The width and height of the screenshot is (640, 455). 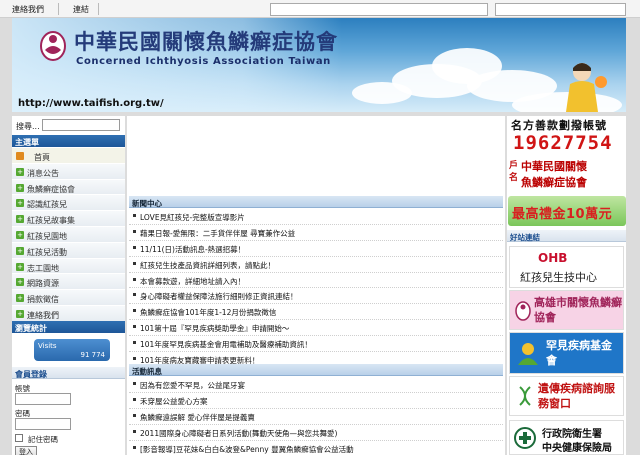 What do you see at coordinates (68, 373) in the screenshot?
I see `login-title: 會員登錄` at bounding box center [68, 373].